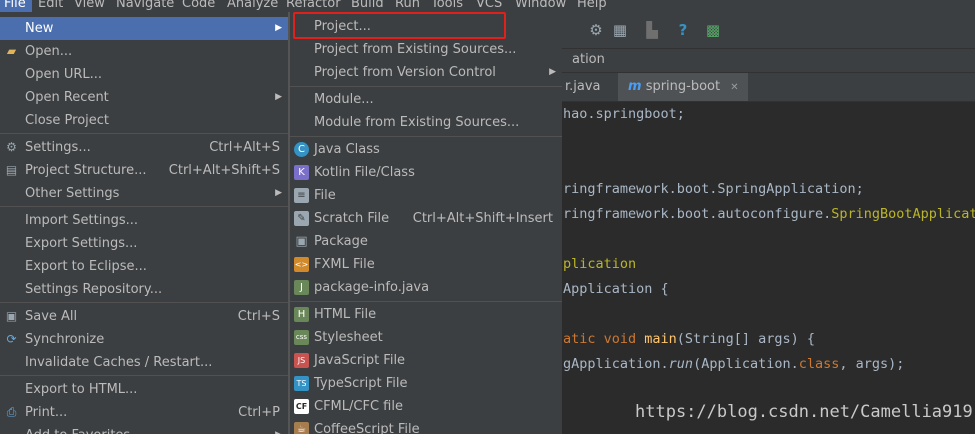 The width and height of the screenshot is (975, 434). Describe the element at coordinates (16, 6) in the screenshot. I see `menu-file: File` at that location.